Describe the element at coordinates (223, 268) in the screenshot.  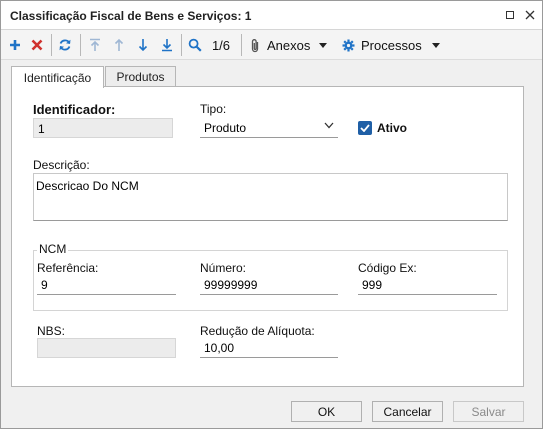
I see `numero-label: Número:` at that location.